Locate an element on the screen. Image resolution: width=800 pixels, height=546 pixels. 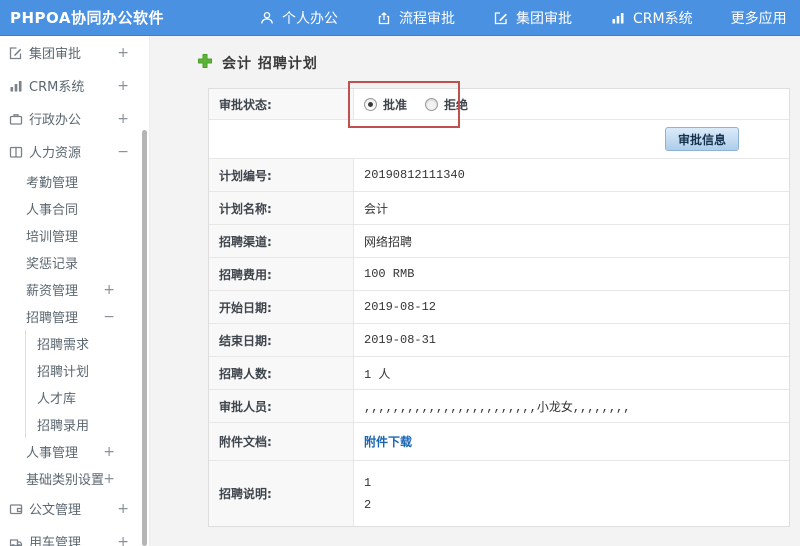
form-row-approve-button: 审批信息 is located at coordinates (499, 138).